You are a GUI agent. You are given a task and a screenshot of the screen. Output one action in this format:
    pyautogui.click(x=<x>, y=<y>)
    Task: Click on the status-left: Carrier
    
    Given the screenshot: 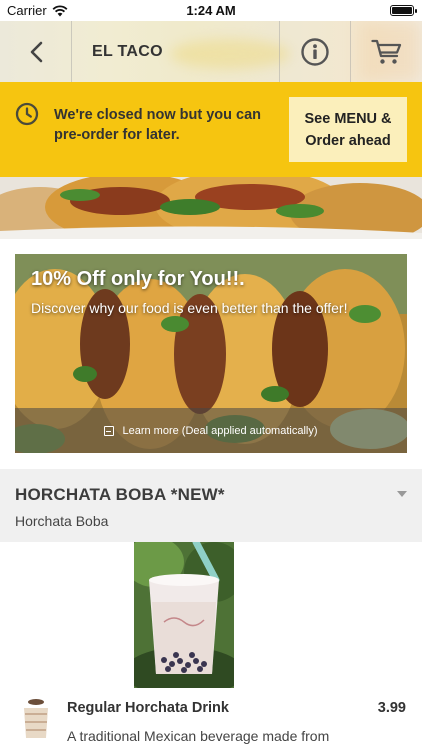 What is the action you would take?
    pyautogui.click(x=37, y=10)
    